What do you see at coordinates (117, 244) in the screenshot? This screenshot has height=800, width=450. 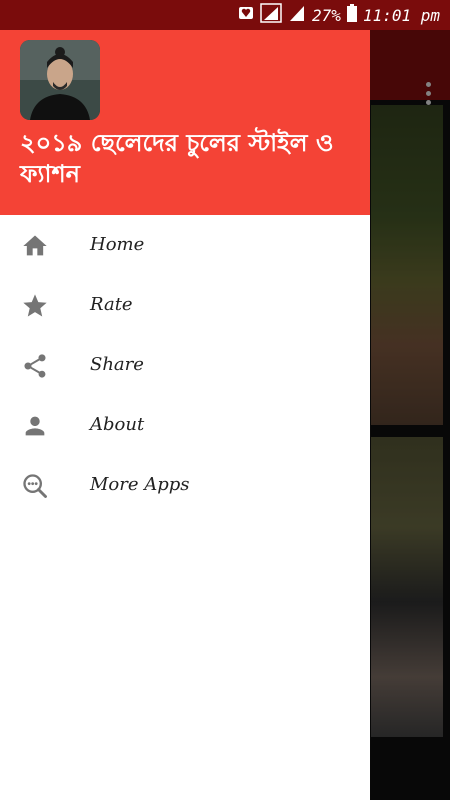 I see `menu-item-label: Home` at bounding box center [117, 244].